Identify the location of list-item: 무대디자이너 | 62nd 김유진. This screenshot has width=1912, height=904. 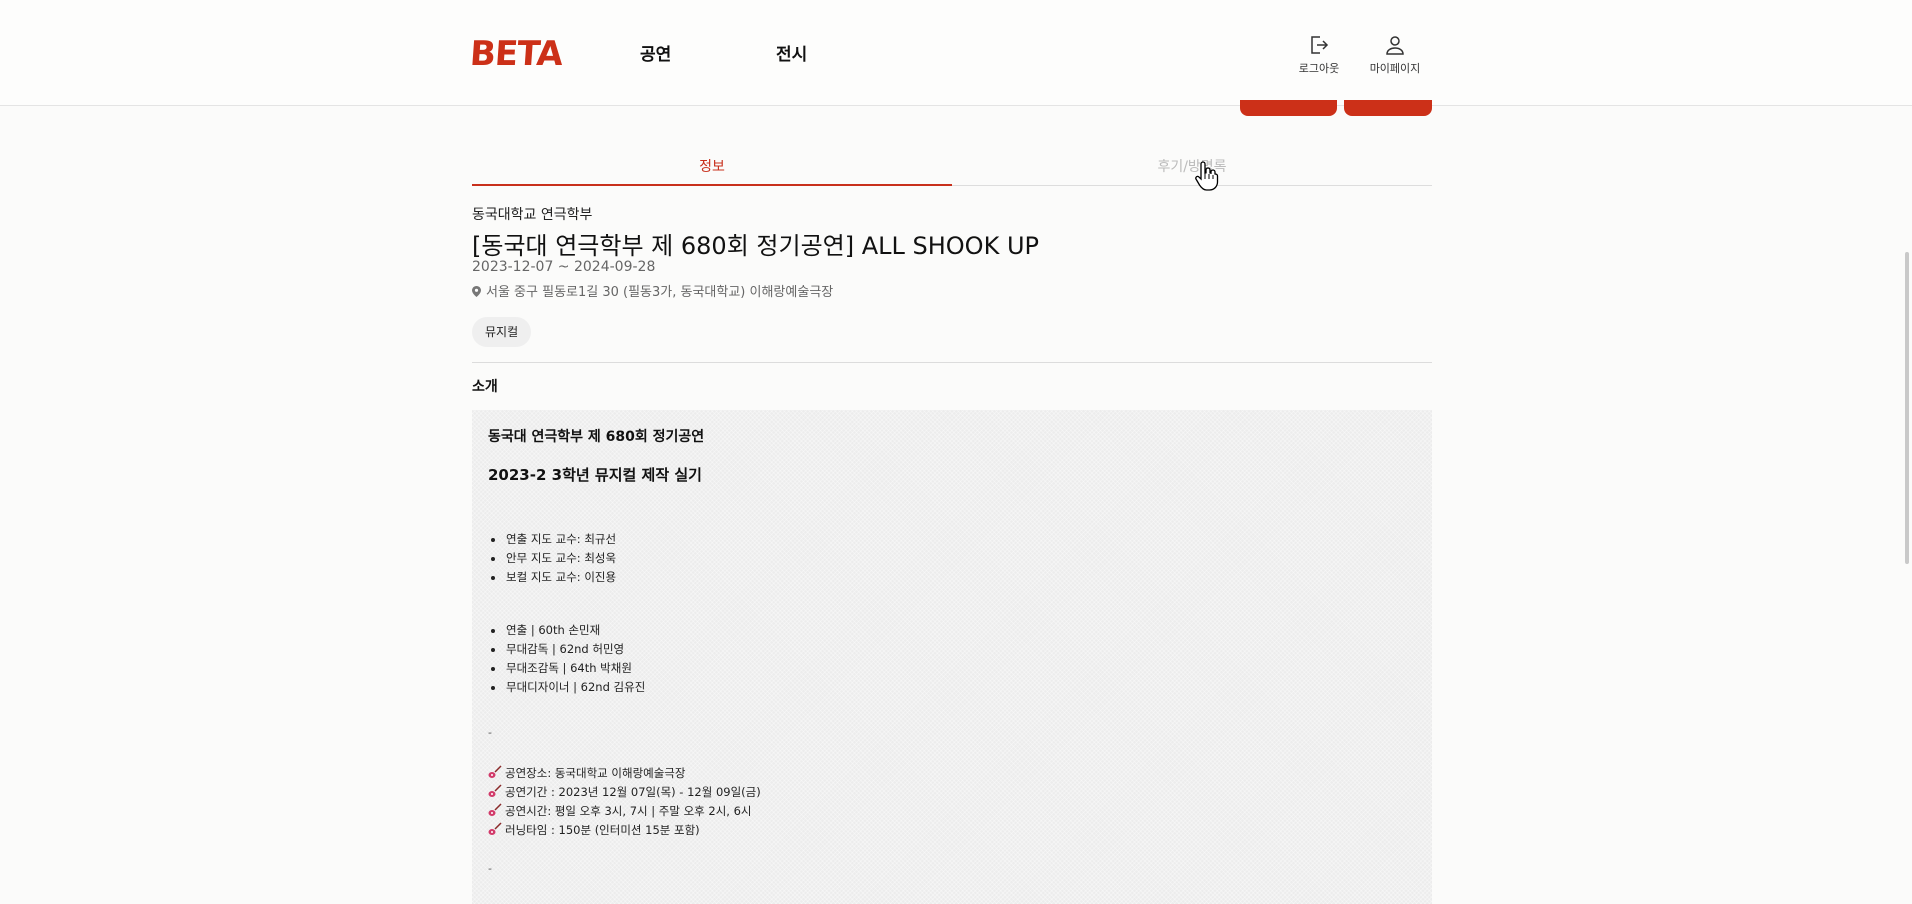
(566, 687).